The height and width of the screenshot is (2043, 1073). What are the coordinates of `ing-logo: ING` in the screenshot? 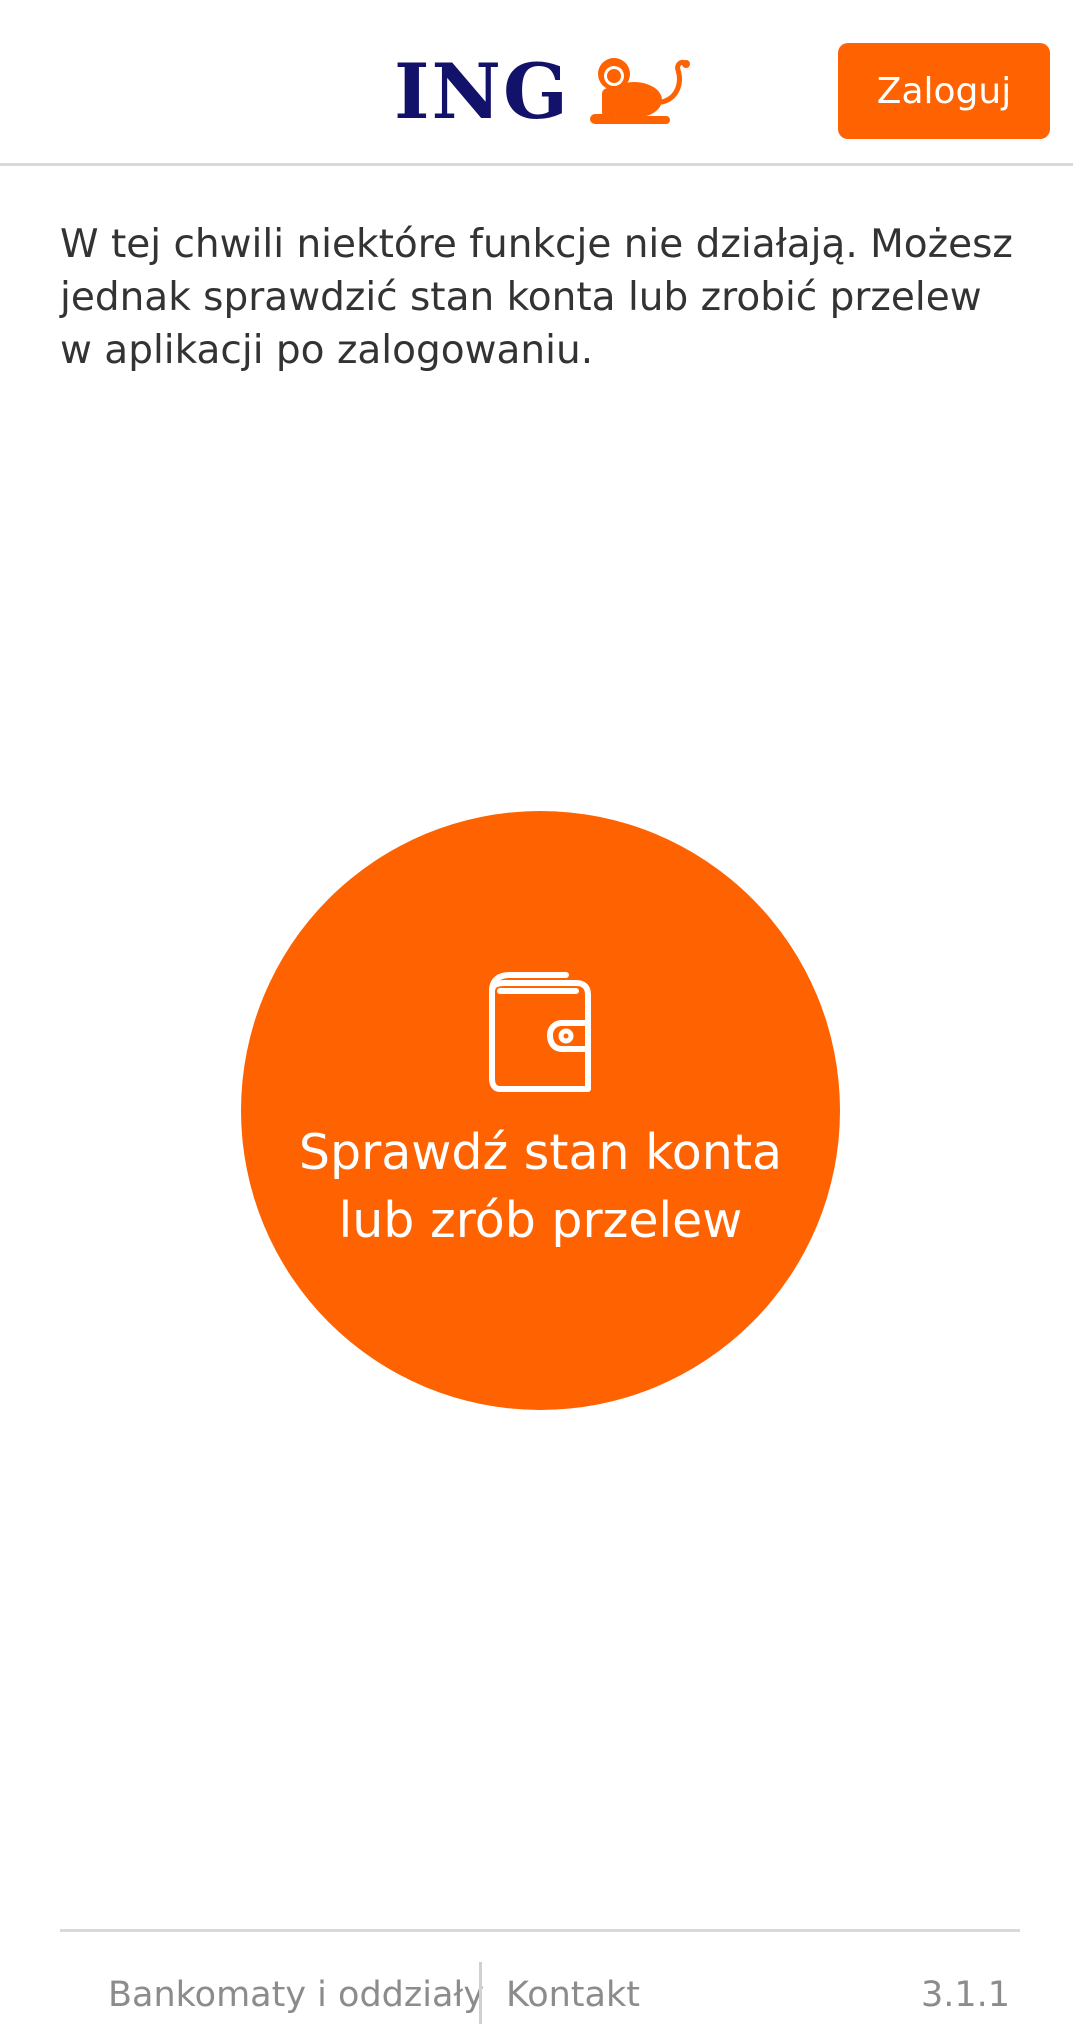 It's located at (546, 92).